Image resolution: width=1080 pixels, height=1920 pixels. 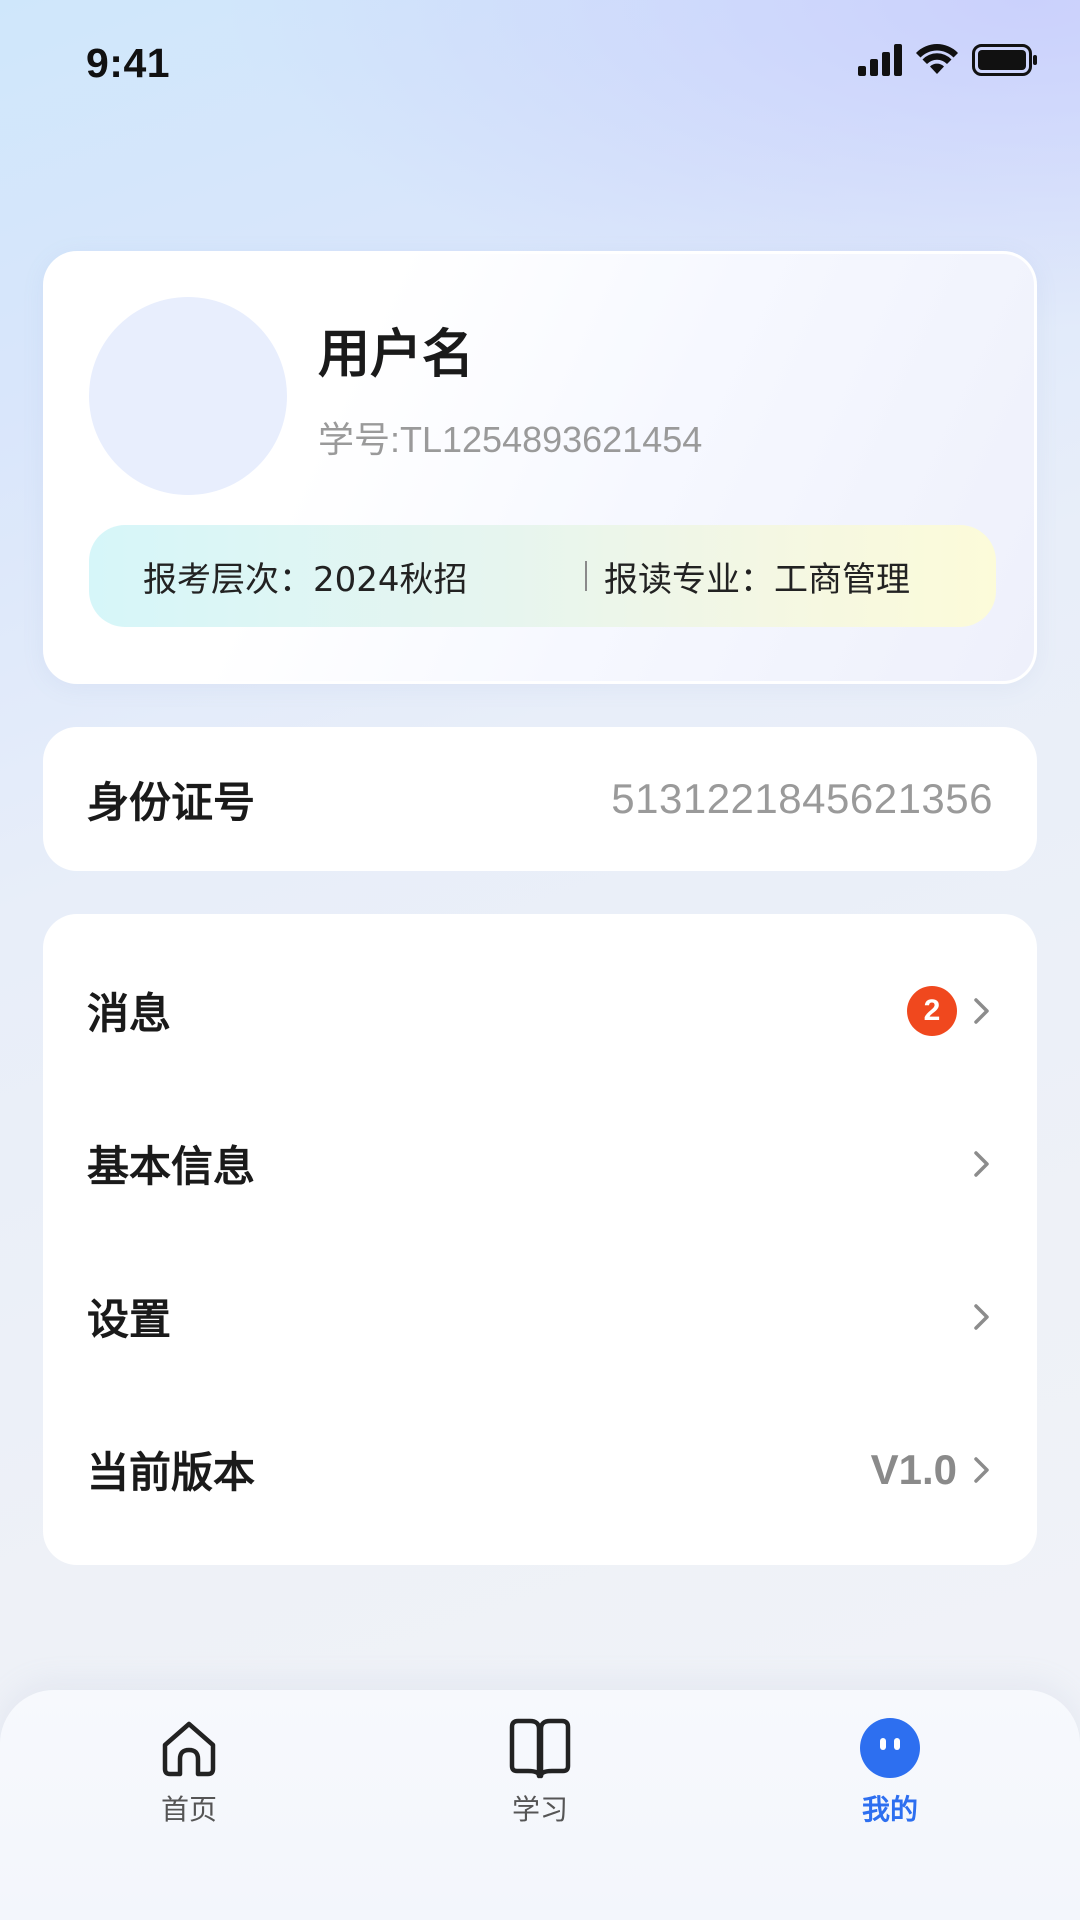 What do you see at coordinates (586, 576) in the screenshot?
I see `pill-divider` at bounding box center [586, 576].